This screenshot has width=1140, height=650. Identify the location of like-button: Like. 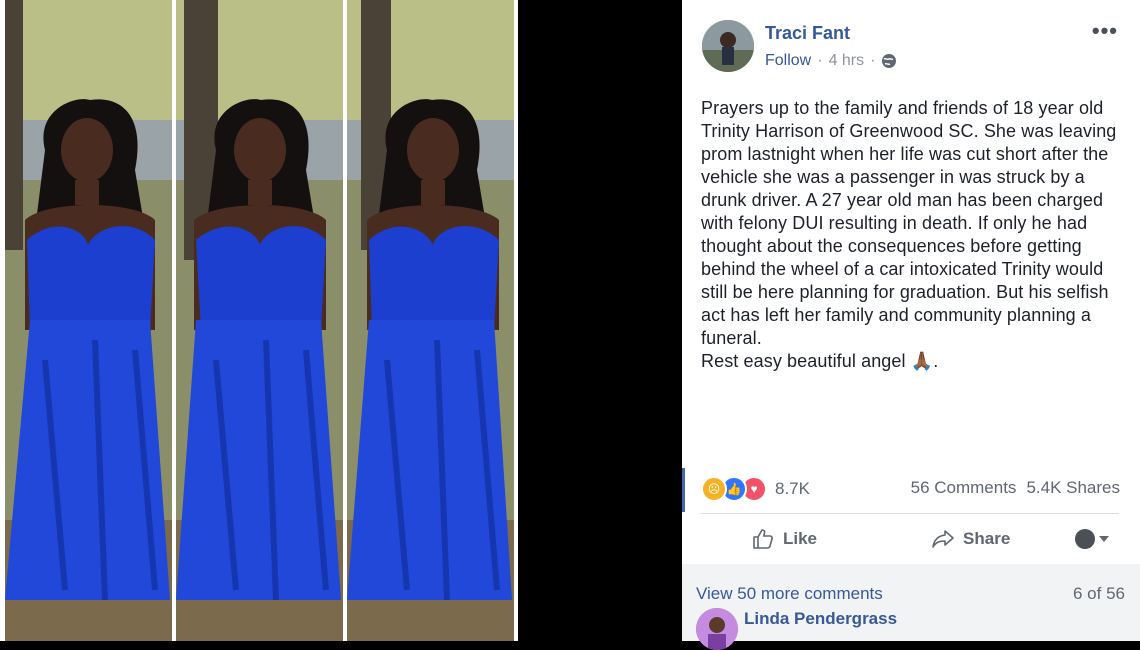
(784, 539).